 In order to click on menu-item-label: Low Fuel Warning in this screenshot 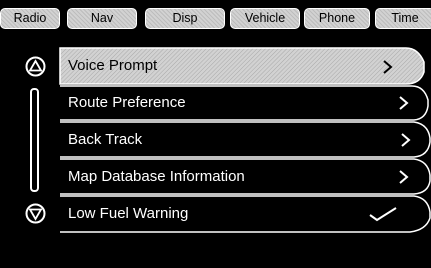, I will do `click(128, 213)`.